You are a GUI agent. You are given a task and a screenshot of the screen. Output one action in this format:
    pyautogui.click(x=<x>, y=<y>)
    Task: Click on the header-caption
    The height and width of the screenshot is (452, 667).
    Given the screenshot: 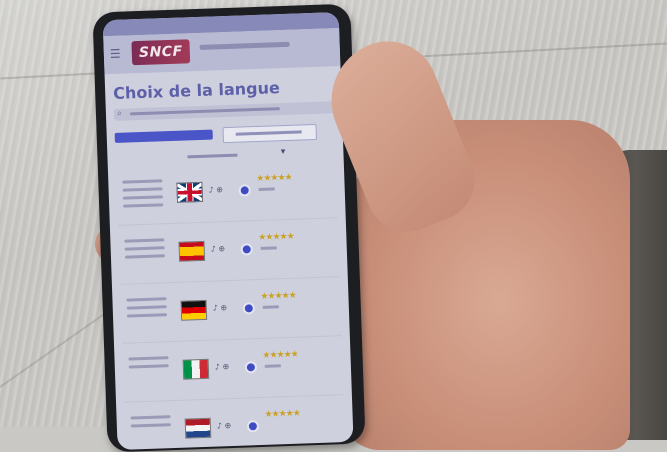 What is the action you would take?
    pyautogui.click(x=244, y=45)
    